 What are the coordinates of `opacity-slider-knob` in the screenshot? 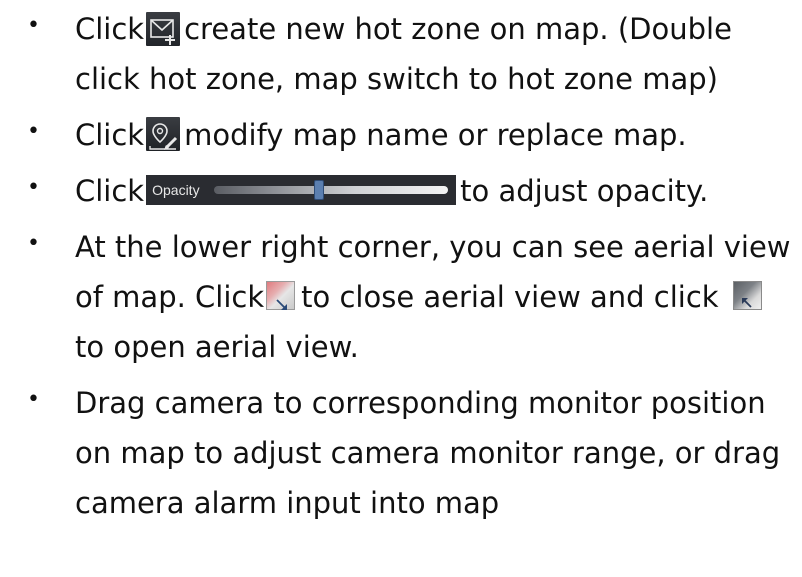 It's located at (319, 190).